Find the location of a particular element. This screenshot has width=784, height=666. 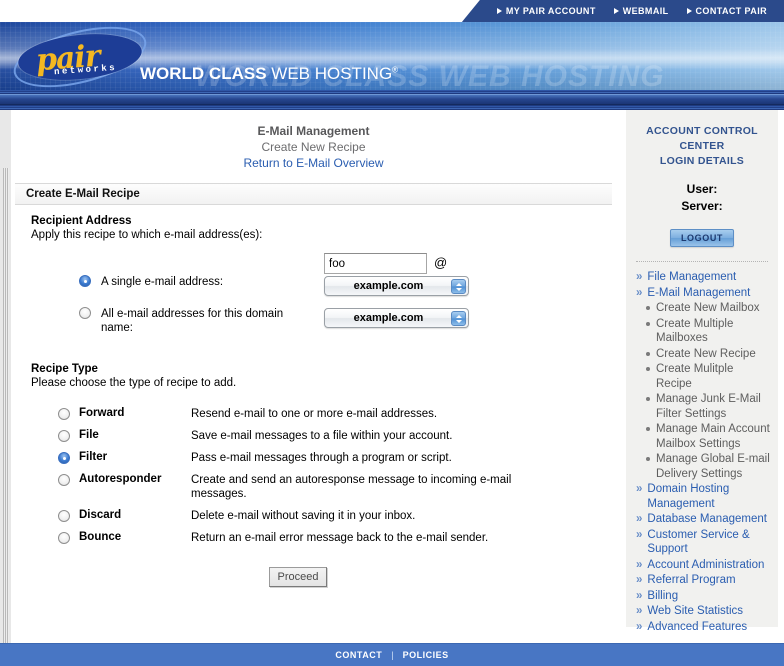

sidebar-sublink-create-mulitple-recipe: Create Mulitple Recipe is located at coordinates (708, 376).